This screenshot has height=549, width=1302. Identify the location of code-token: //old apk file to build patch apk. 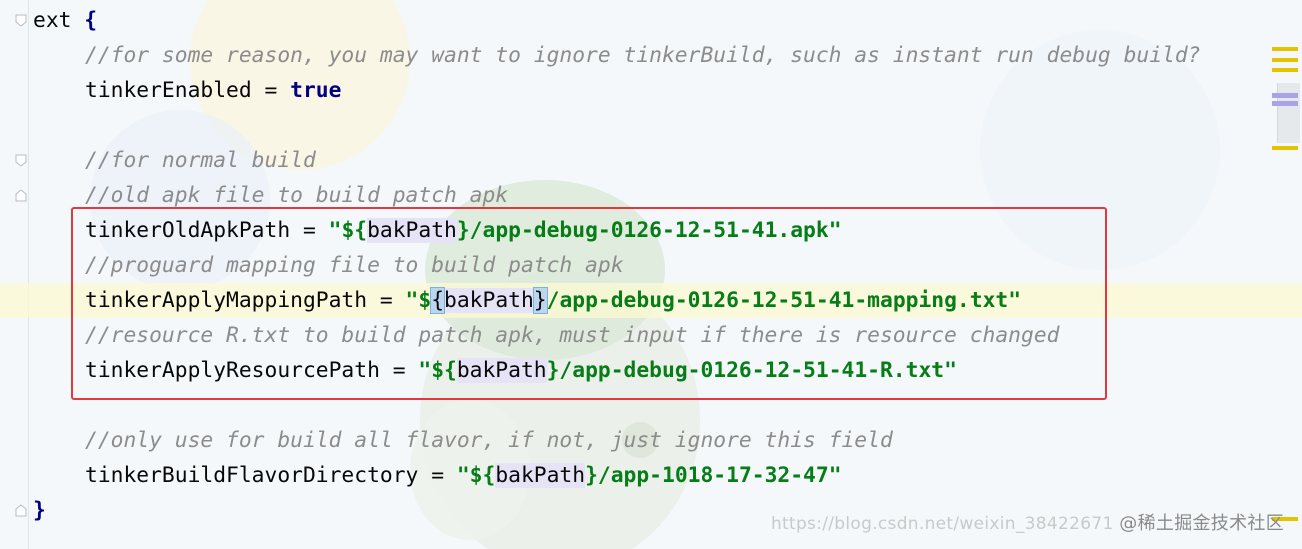
(297, 195).